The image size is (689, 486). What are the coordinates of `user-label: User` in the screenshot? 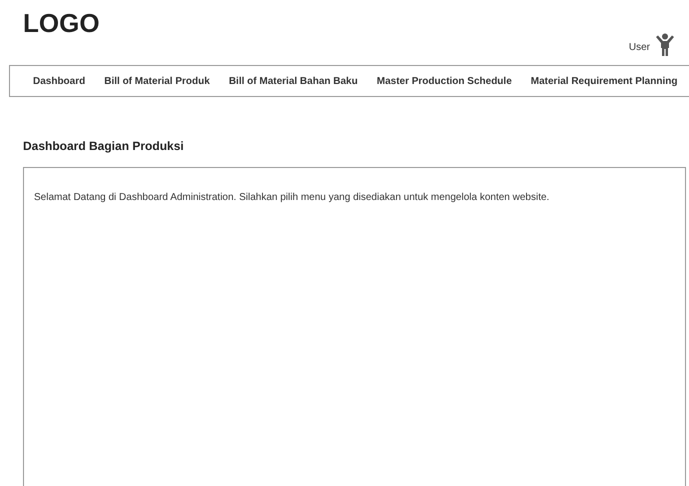 It's located at (639, 47).